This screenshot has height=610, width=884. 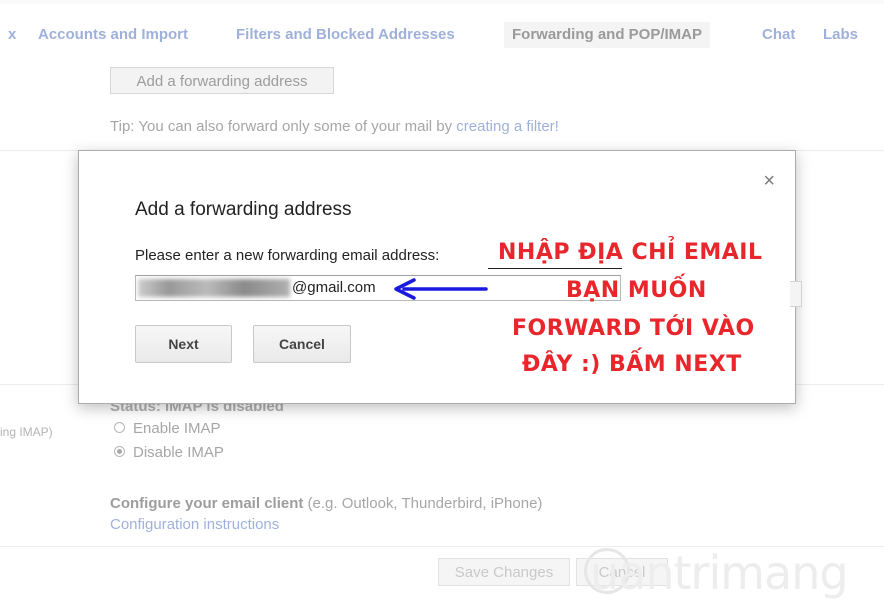 I want to click on forwarding-email-input: @gmail.com, so click(x=378, y=288).